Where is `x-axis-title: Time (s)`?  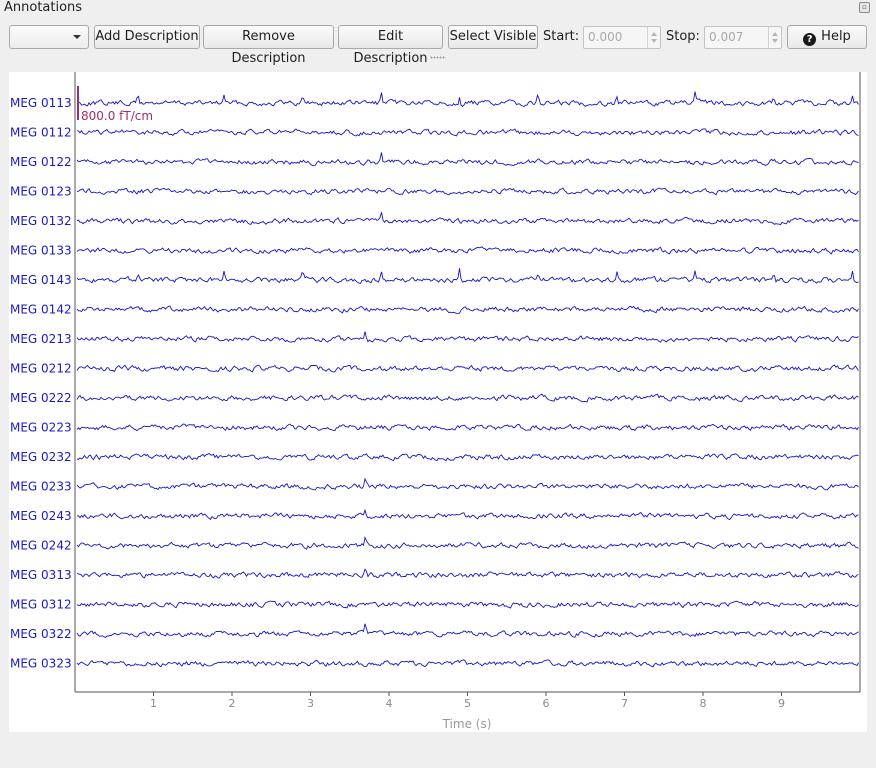 x-axis-title: Time (s) is located at coordinates (467, 724).